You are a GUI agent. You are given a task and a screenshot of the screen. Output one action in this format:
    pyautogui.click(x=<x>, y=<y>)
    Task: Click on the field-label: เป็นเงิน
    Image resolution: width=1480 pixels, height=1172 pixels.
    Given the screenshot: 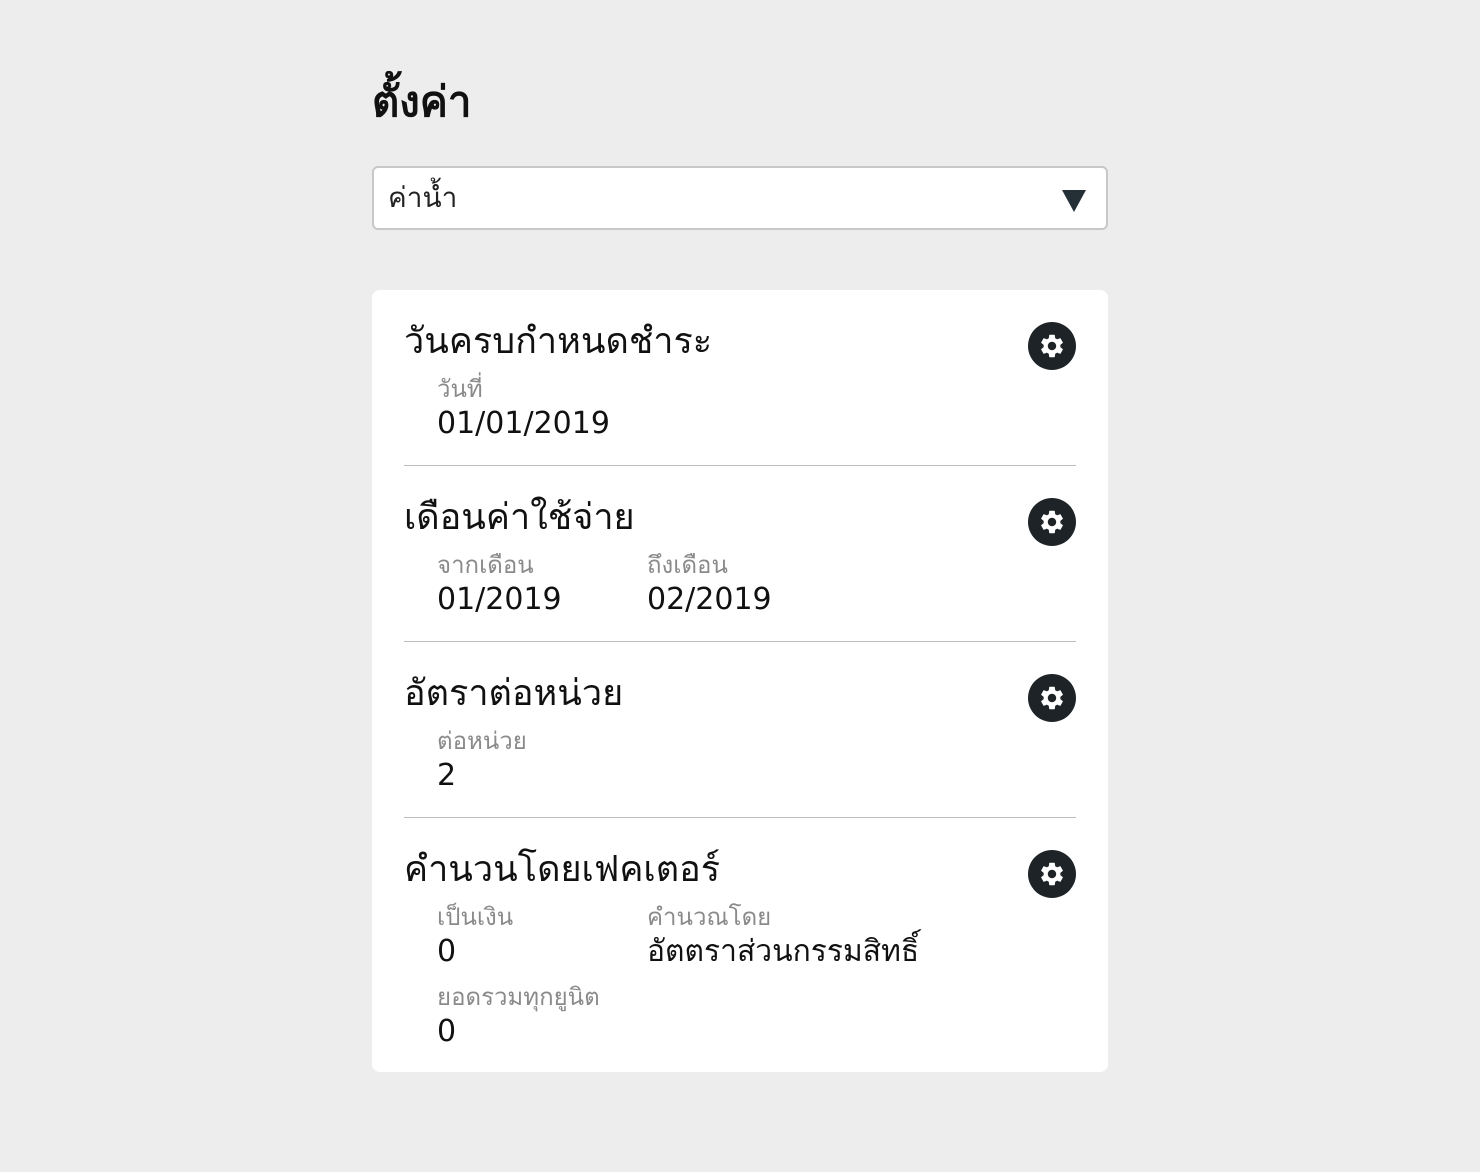 What is the action you would take?
    pyautogui.click(x=475, y=917)
    